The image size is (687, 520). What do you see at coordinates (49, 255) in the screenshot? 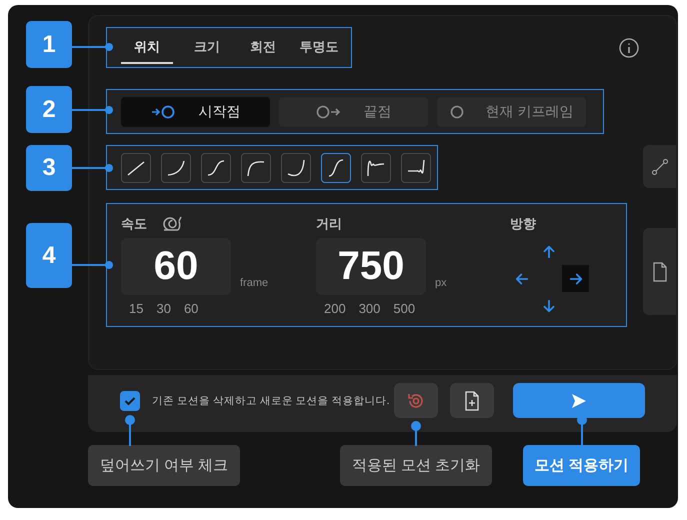
I see `step-badge: 4` at bounding box center [49, 255].